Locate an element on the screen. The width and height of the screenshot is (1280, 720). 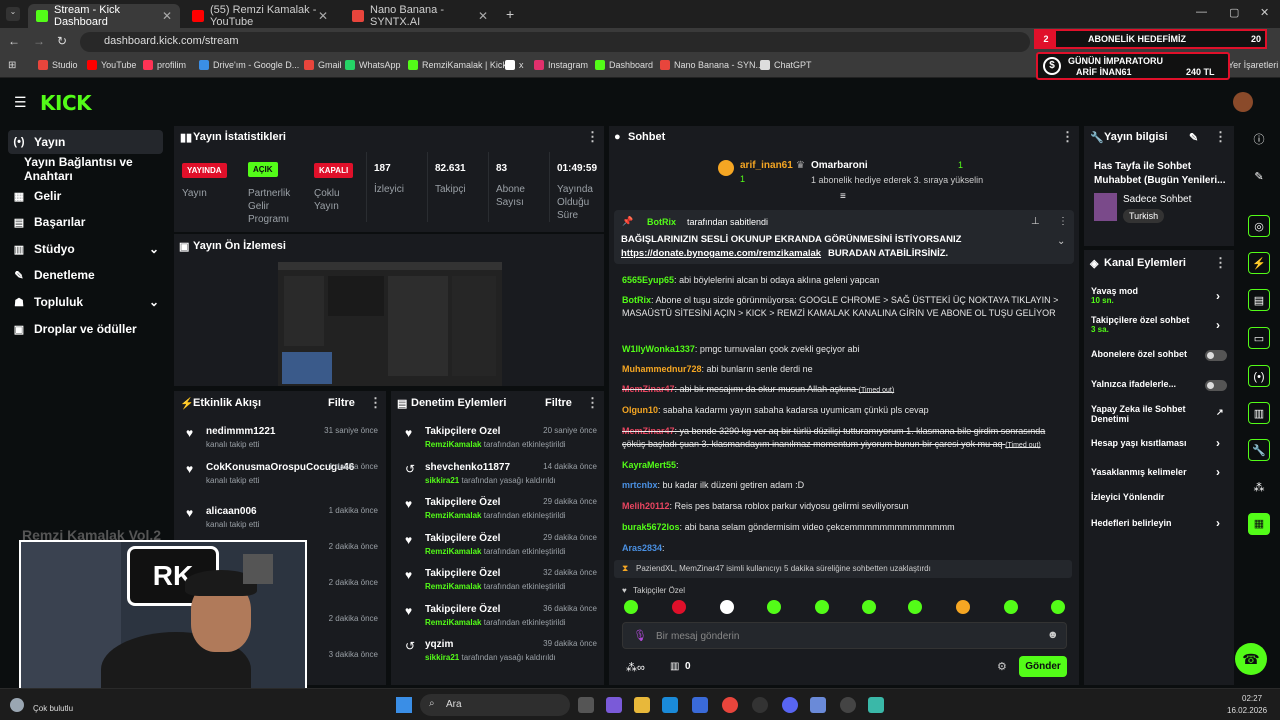
sidebar-item-yayin: (•) Yayın is located at coordinates (85, 142).